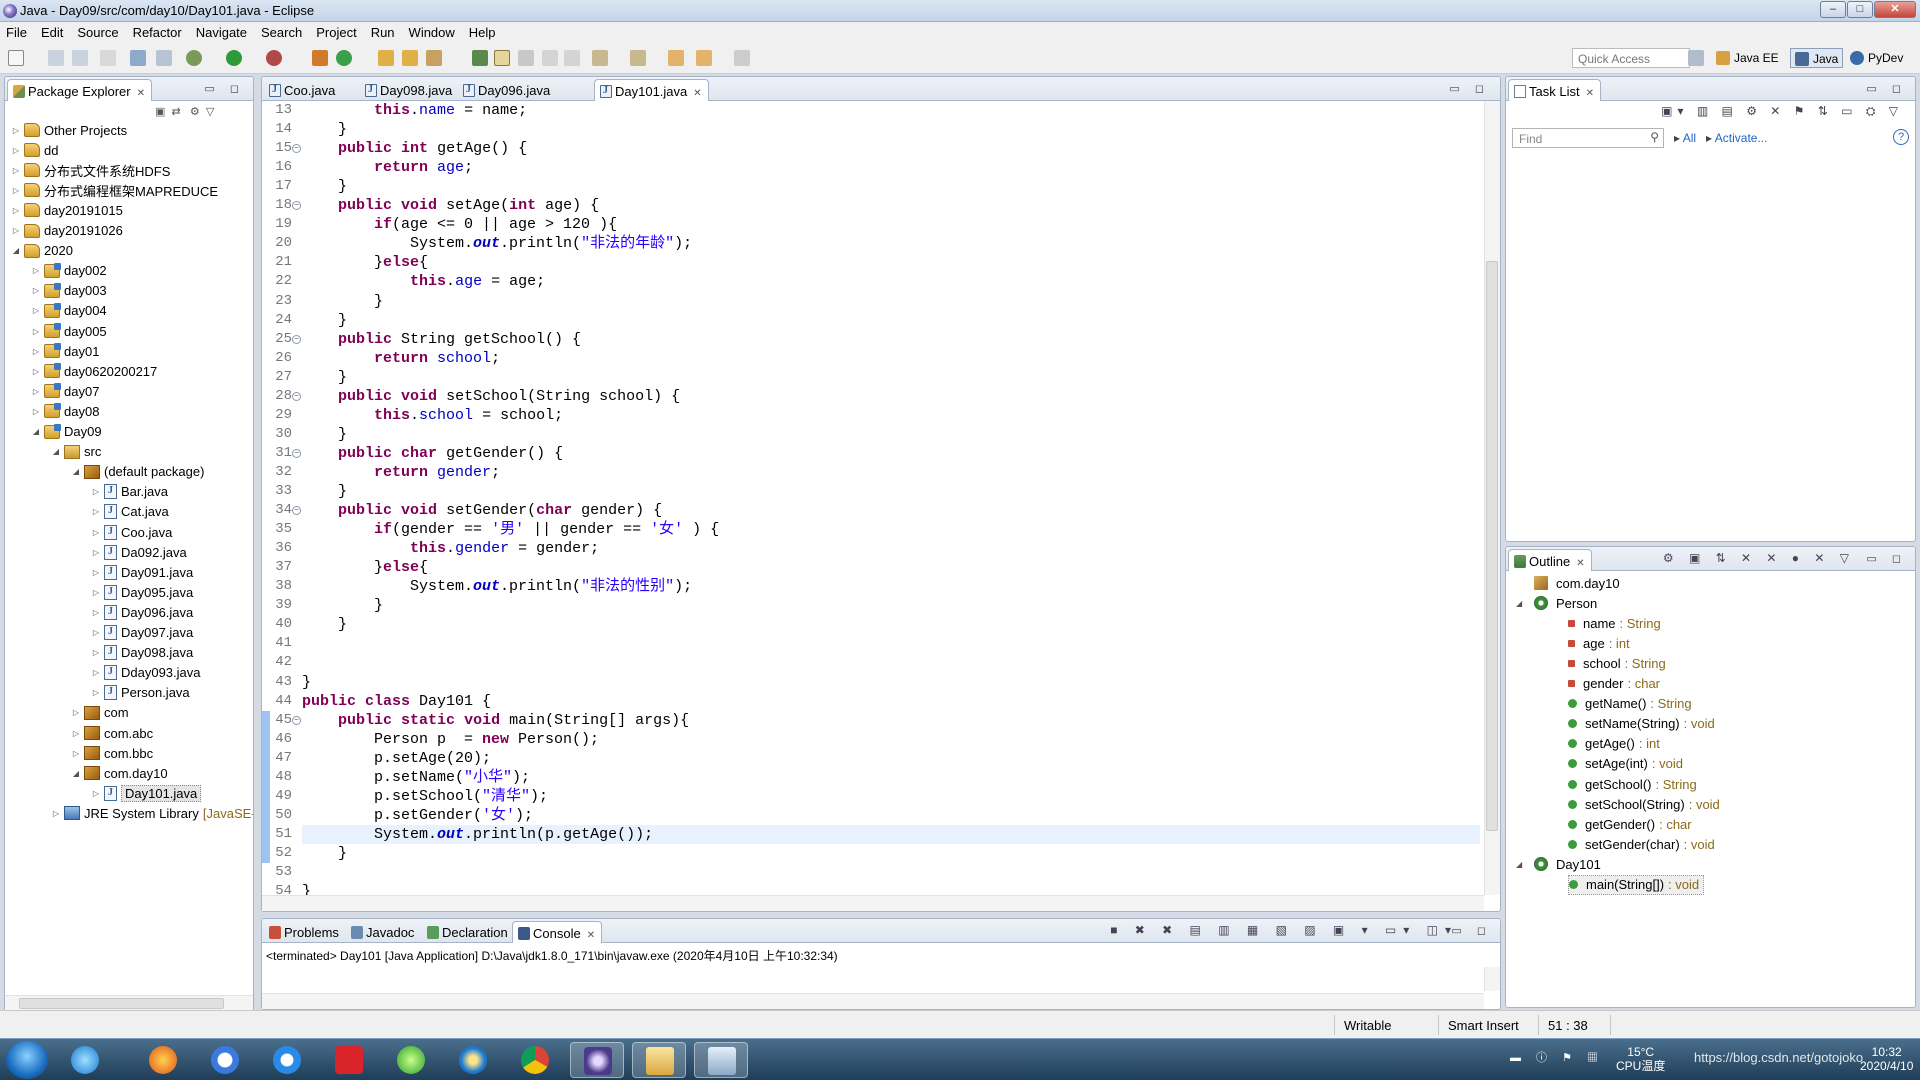  Describe the element at coordinates (146, 793) in the screenshot. I see `tree-item: ▷ Day101.java` at that location.